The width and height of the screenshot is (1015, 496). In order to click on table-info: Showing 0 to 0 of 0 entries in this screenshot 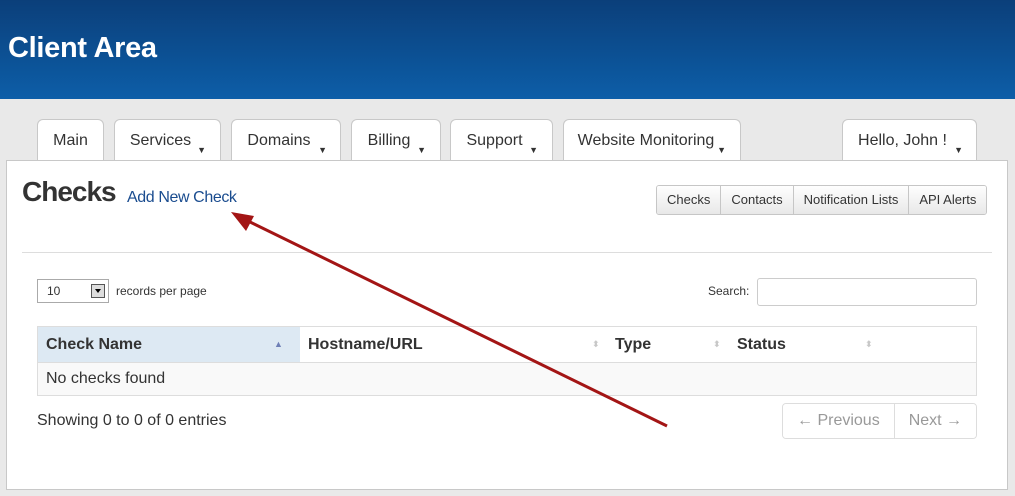, I will do `click(132, 420)`.